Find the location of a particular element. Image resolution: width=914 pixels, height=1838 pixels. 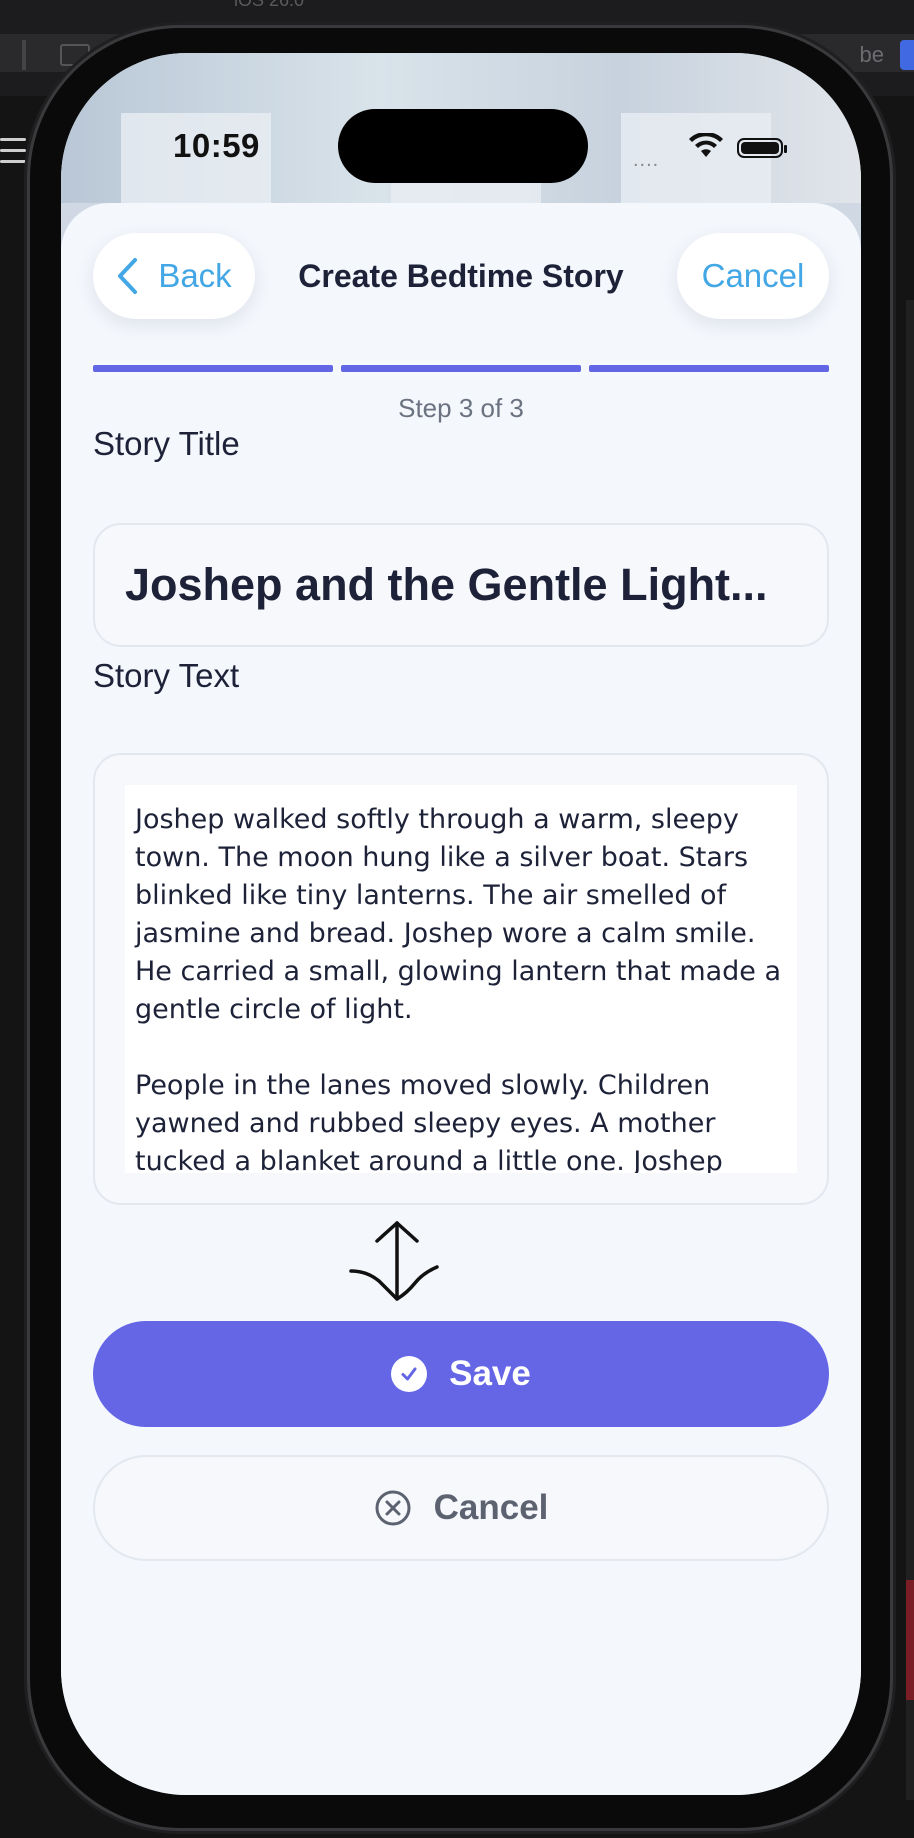

nav-cancel-label: Cancel is located at coordinates (753, 275).